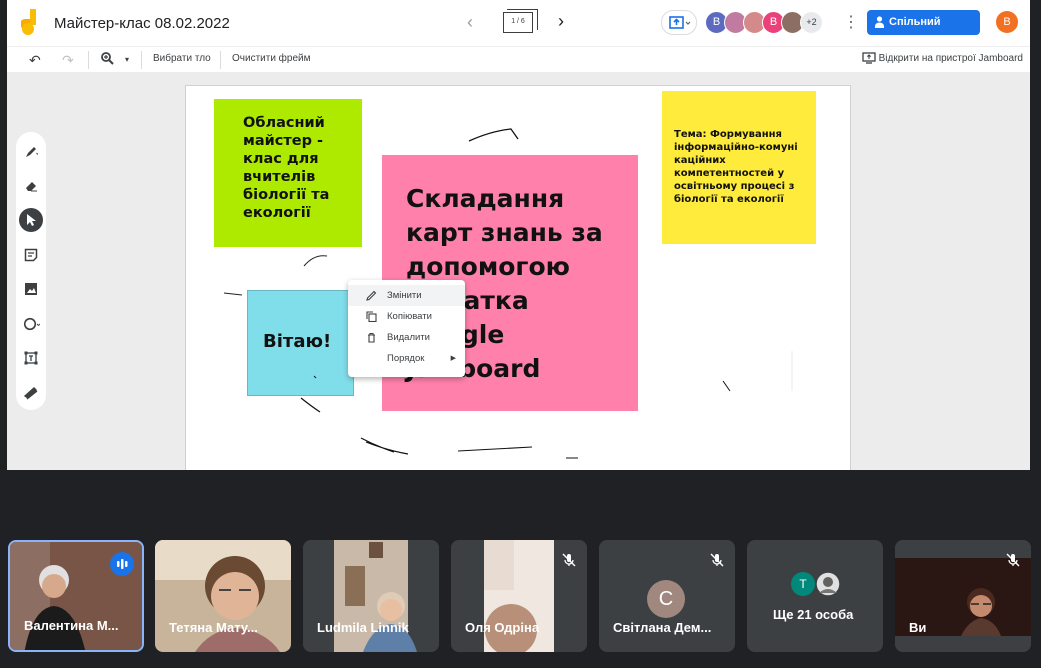  I want to click on cursor-arrow-icon, so click(31, 220).